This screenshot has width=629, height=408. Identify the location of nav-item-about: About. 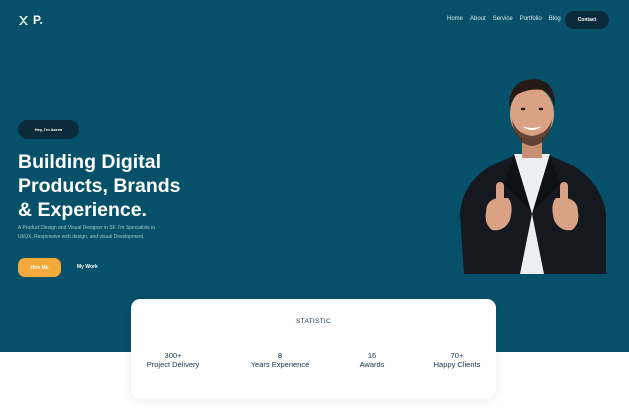
(478, 19).